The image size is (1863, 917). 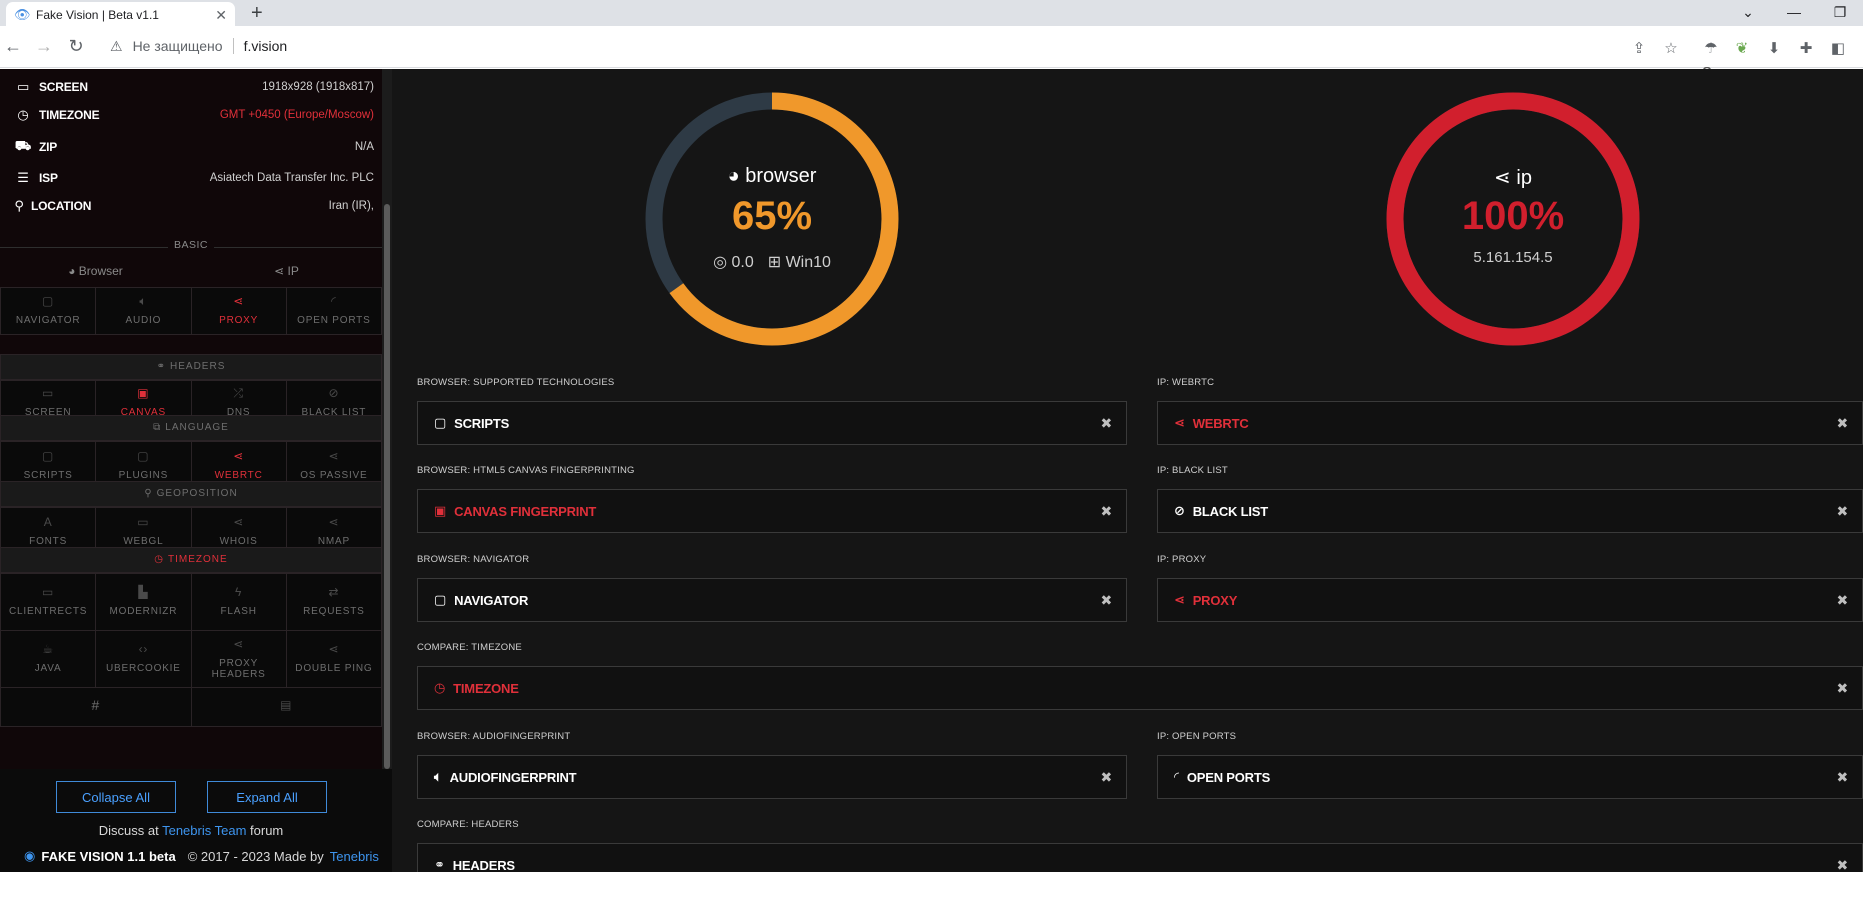 I want to click on server-icon: ☰, so click(x=23, y=177).